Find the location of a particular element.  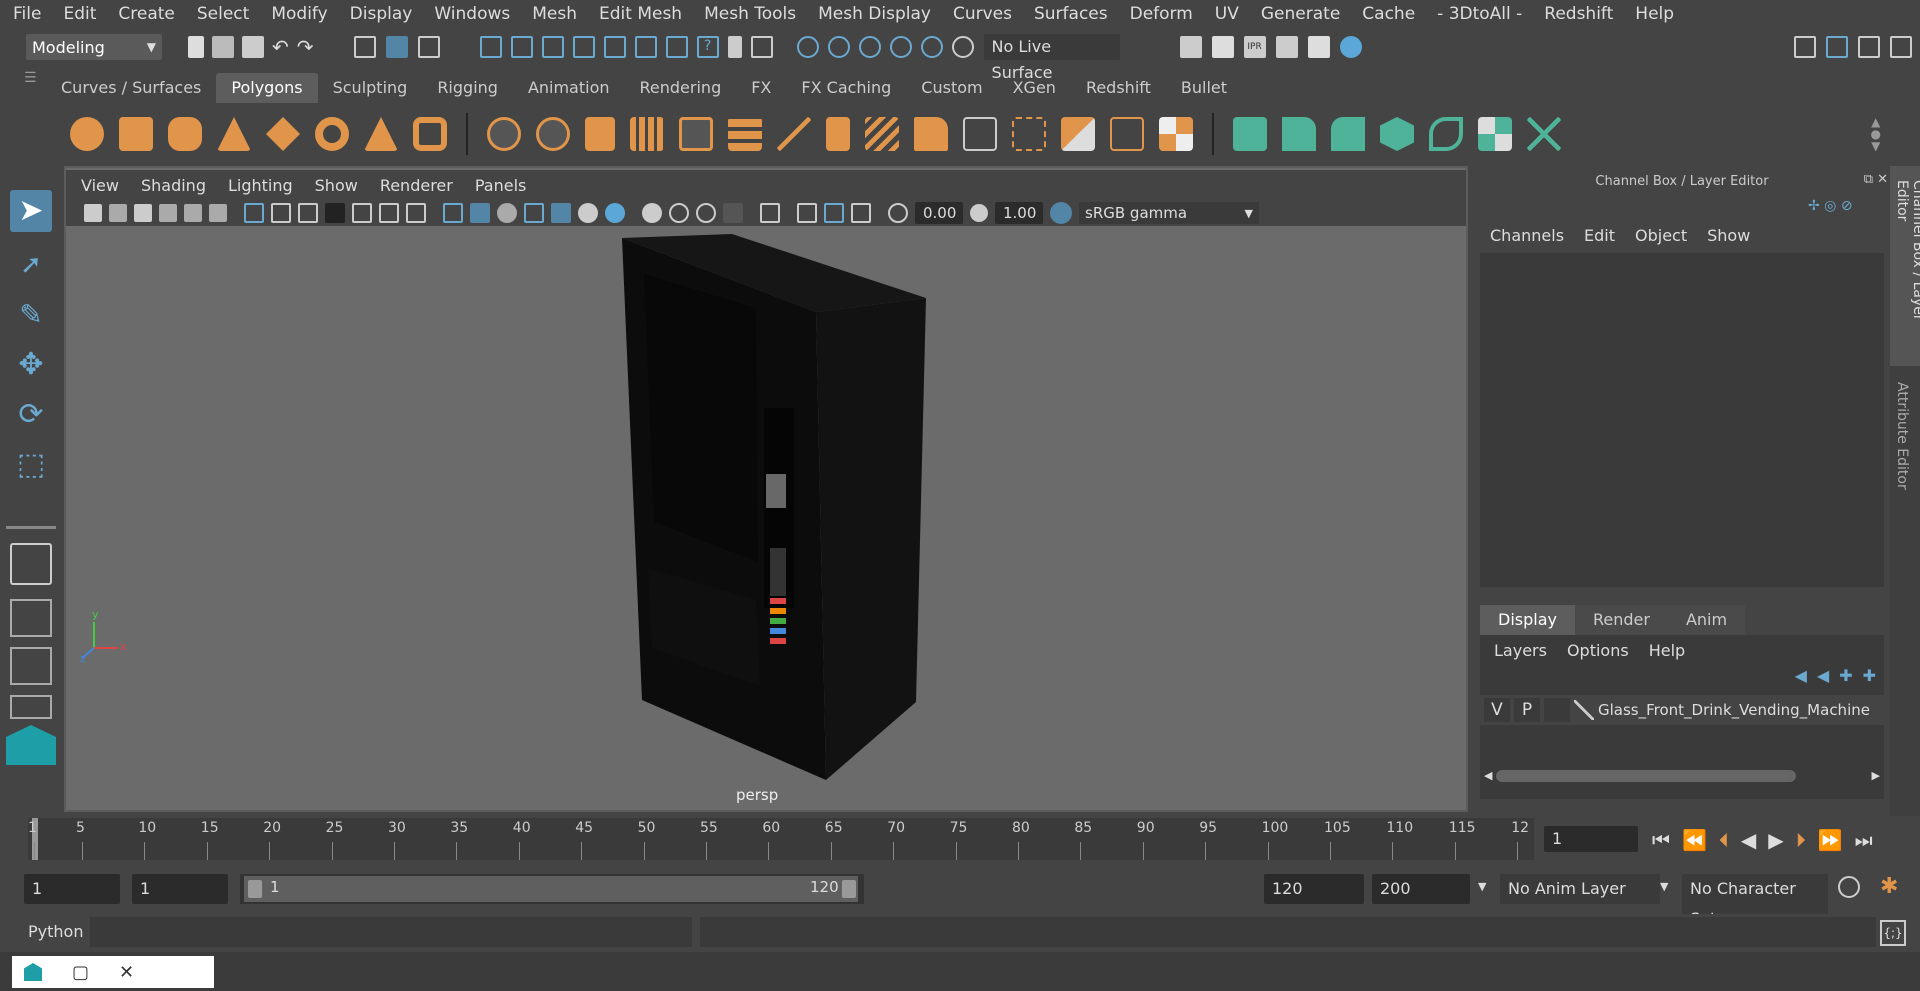

shelf-tab-rendering: Rendering is located at coordinates (681, 88).